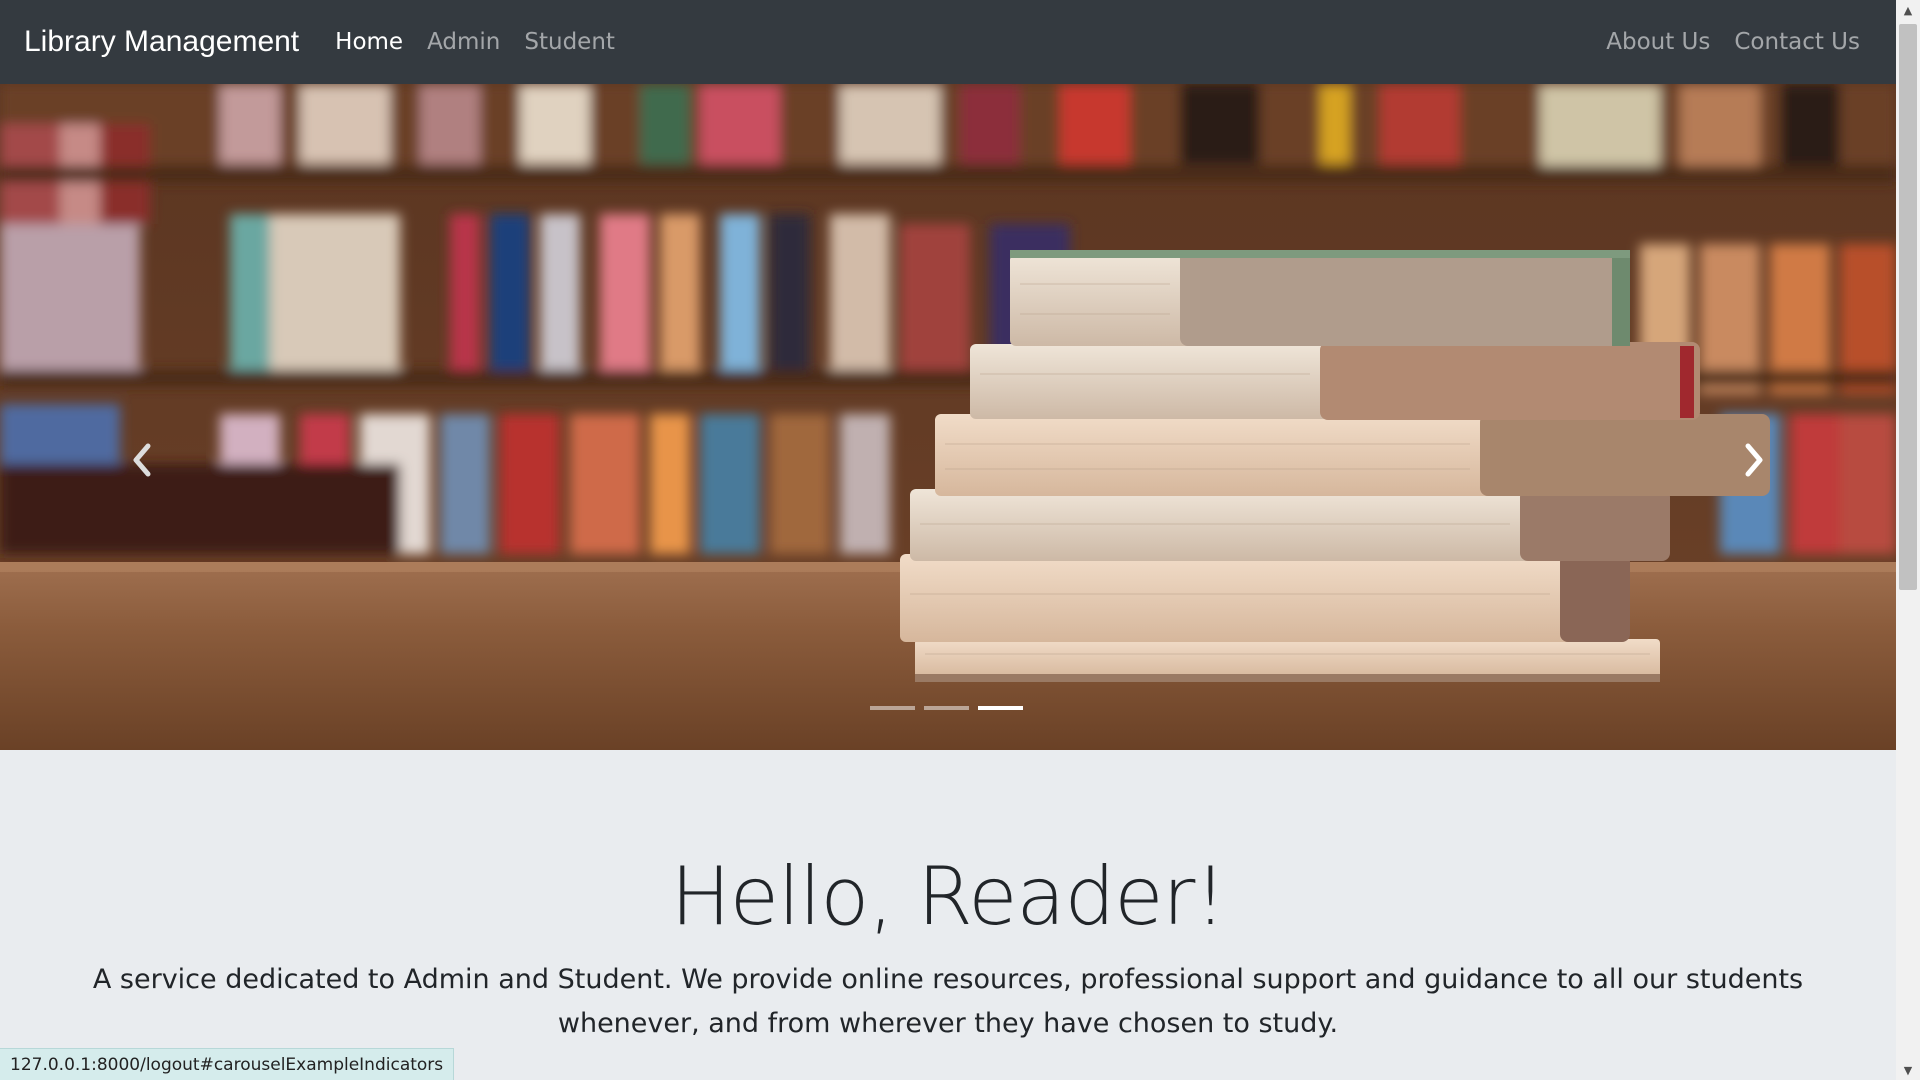 The height and width of the screenshot is (1080, 1920). Describe the element at coordinates (1908, 307) in the screenshot. I see `scrollbar-thumb` at that location.